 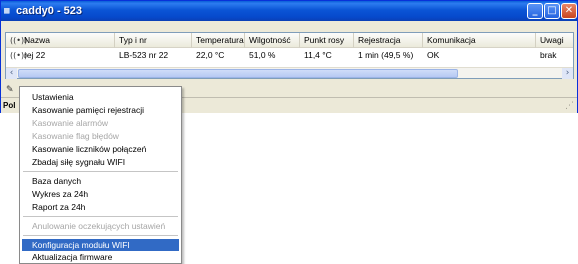 I want to click on column-header-temperatura: Temperatura, so click(x=218, y=40).